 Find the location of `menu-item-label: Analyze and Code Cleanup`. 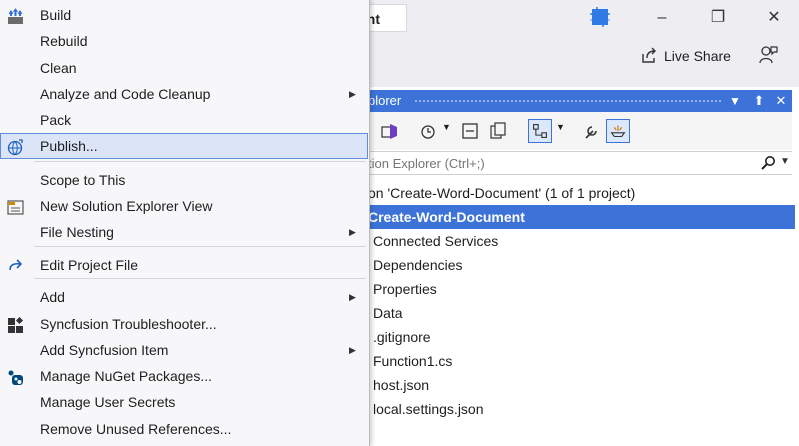

menu-item-label: Analyze and Code Cleanup is located at coordinates (125, 94).